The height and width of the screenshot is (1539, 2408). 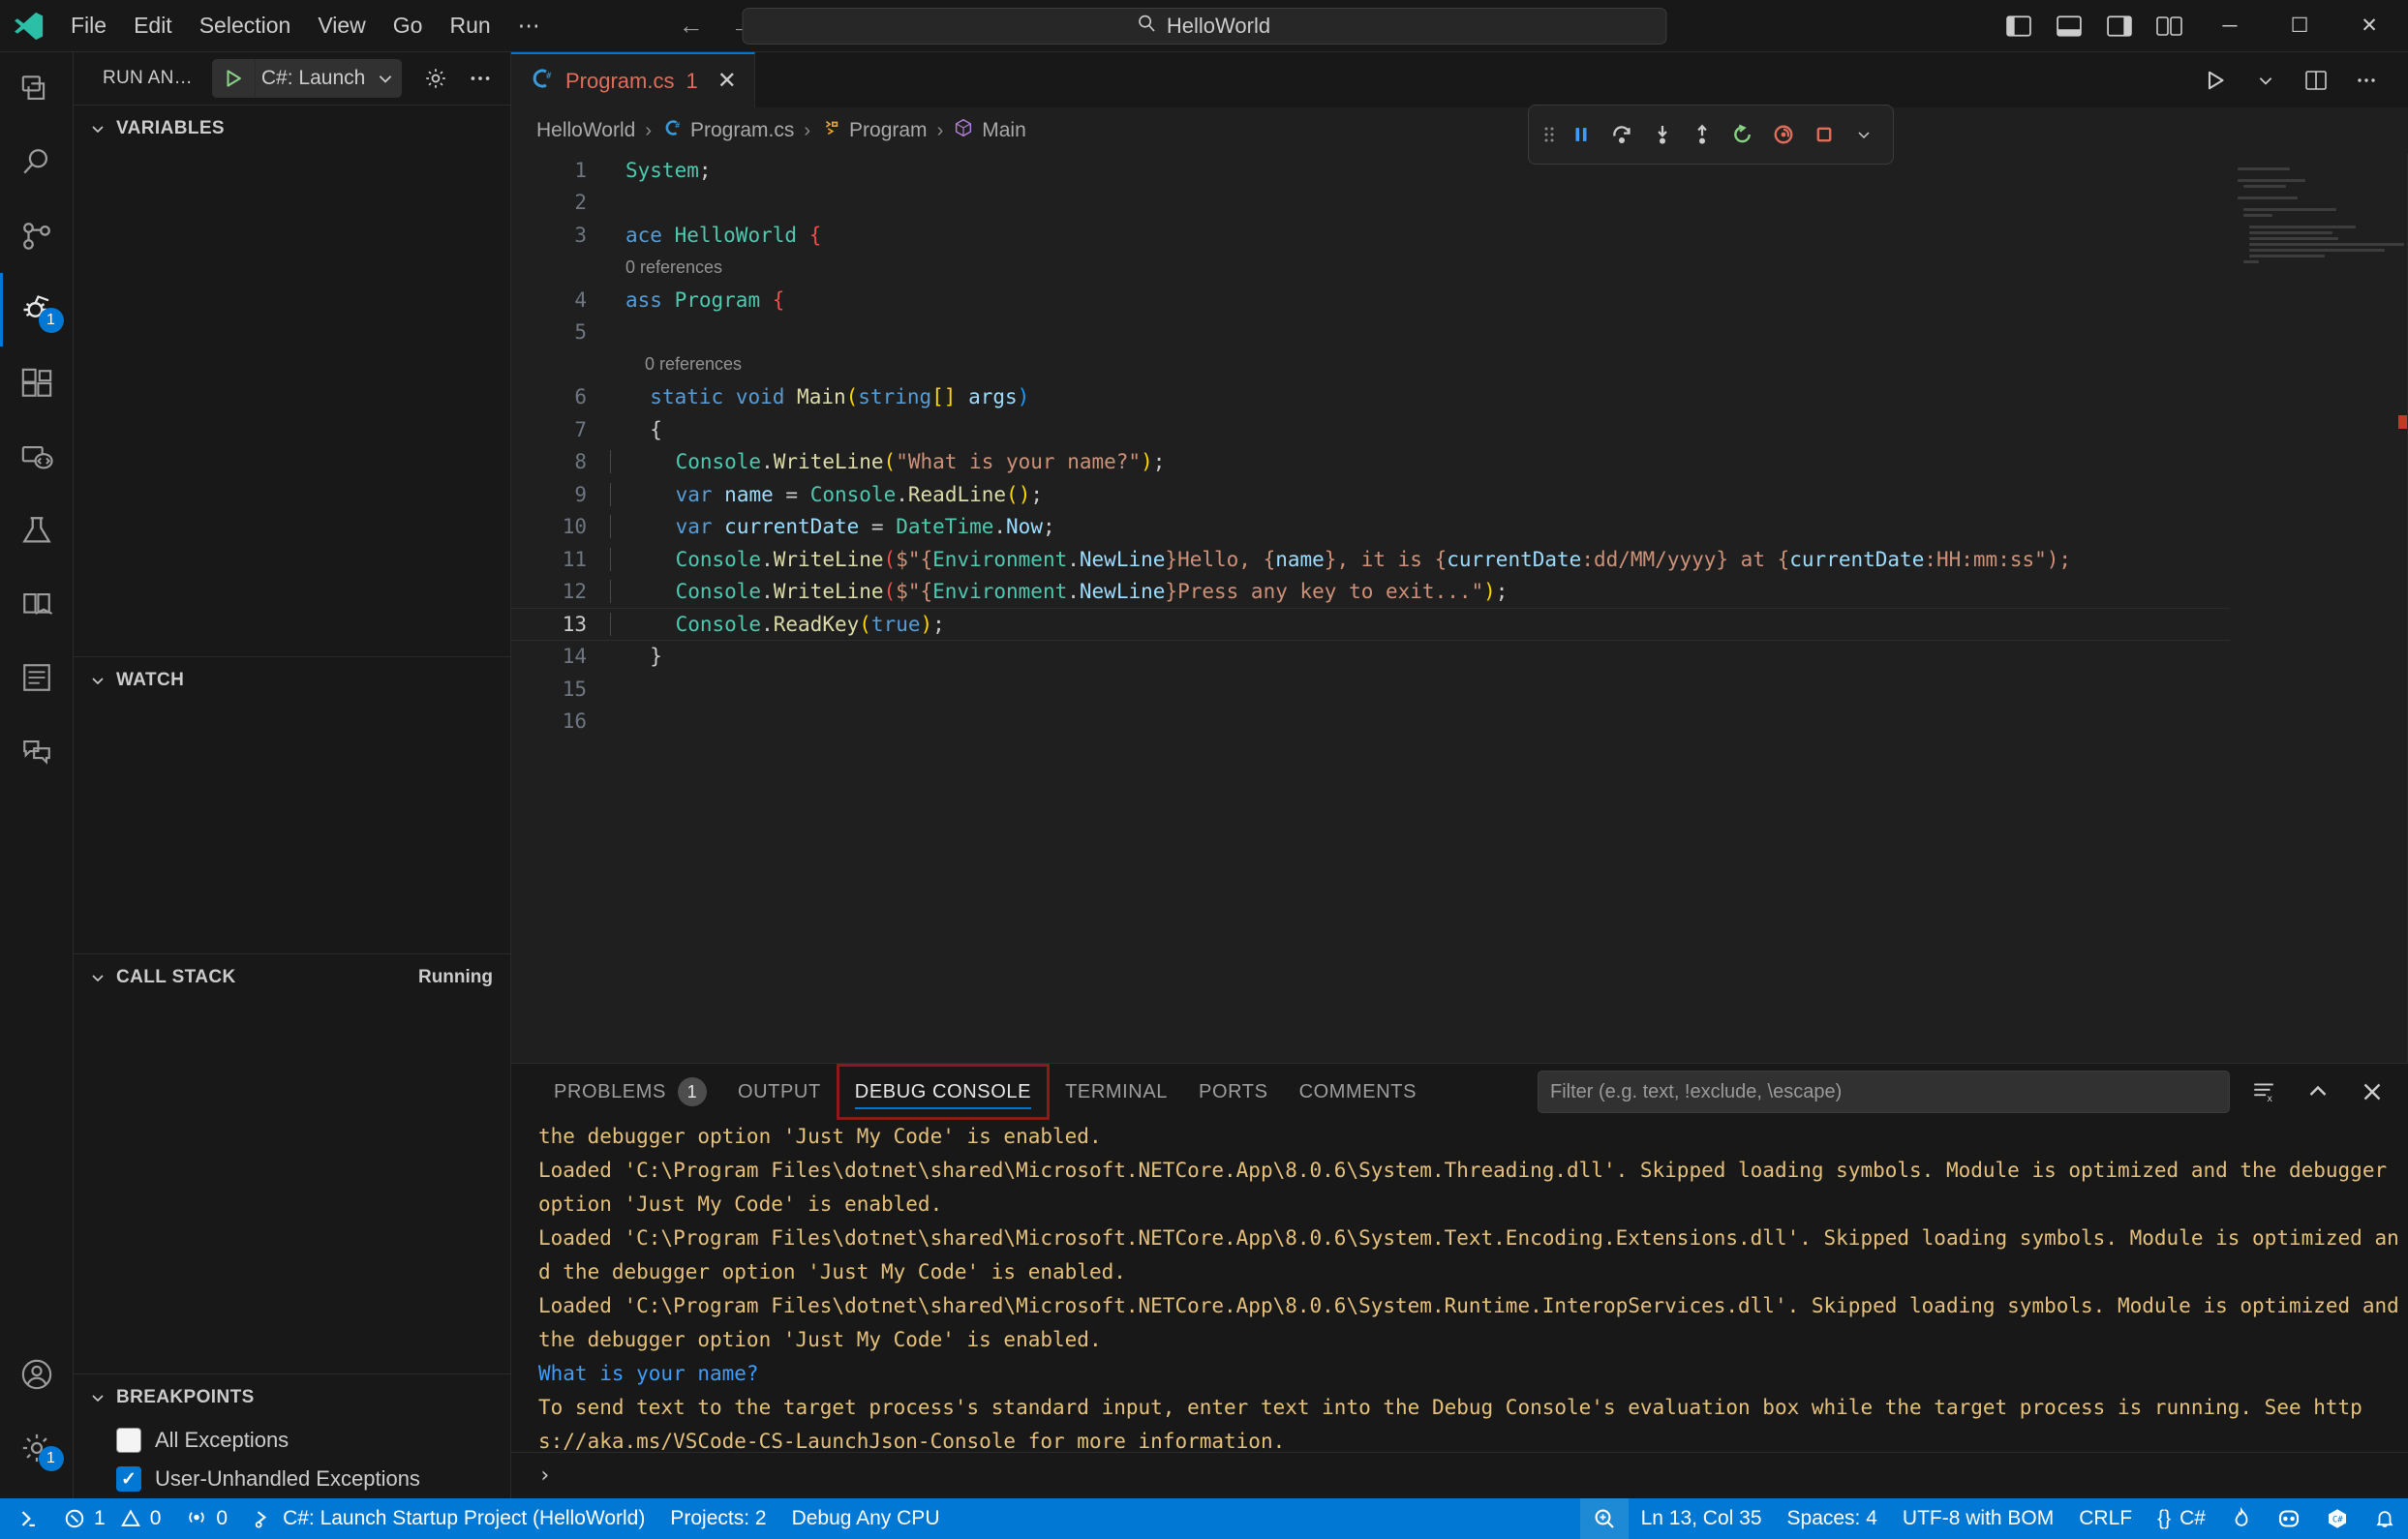 I want to click on sidebar-more-actions-icon, so click(x=481, y=78).